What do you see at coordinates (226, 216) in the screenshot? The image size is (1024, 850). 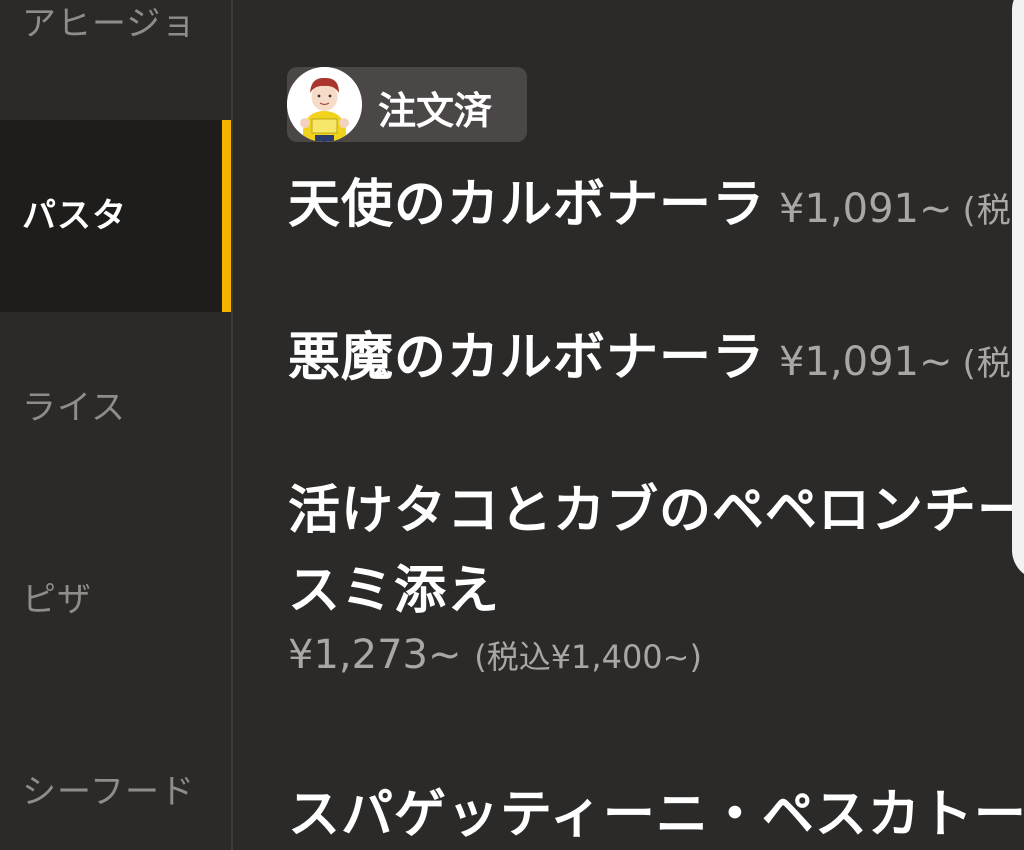 I see `active-indicator` at bounding box center [226, 216].